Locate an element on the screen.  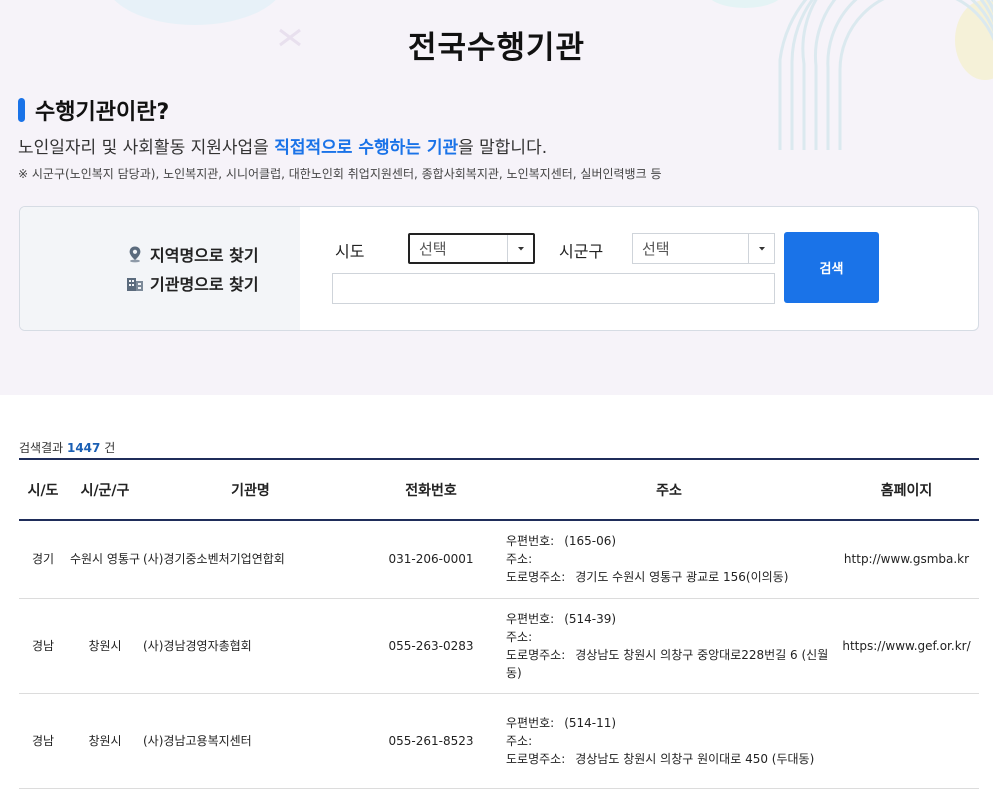
desc-highlight: 직접적으로 수행하는 기관 is located at coordinates (366, 148).